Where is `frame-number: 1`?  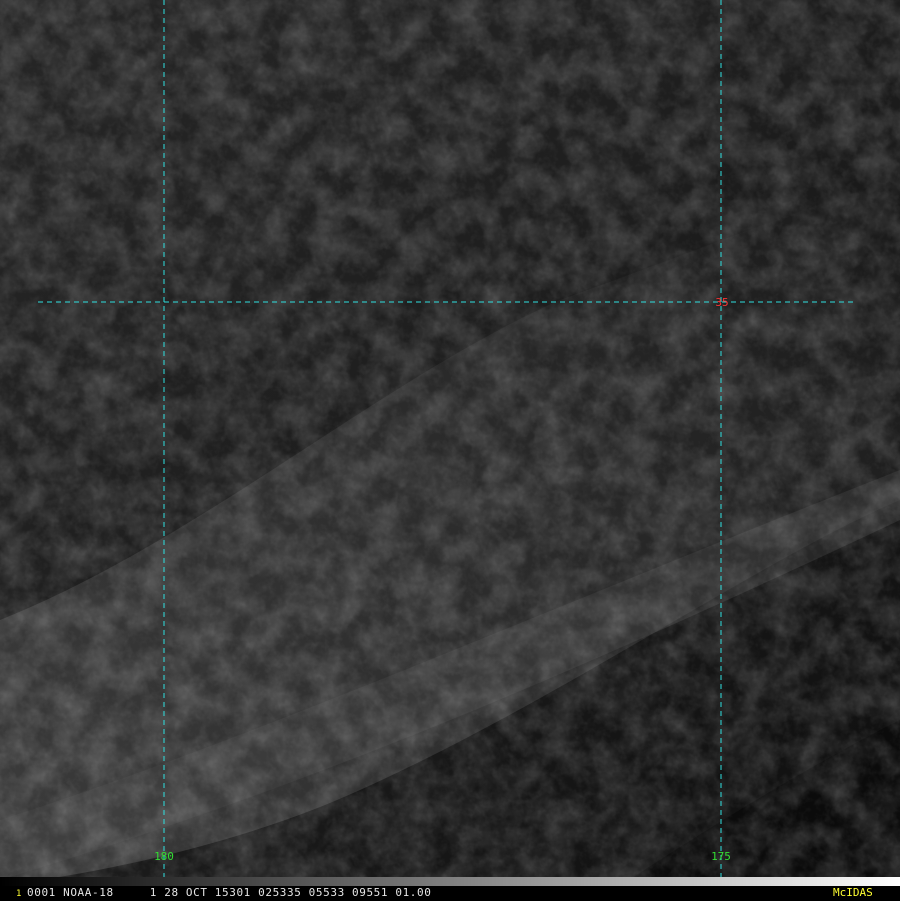
frame-number: 1 is located at coordinates (19, 894).